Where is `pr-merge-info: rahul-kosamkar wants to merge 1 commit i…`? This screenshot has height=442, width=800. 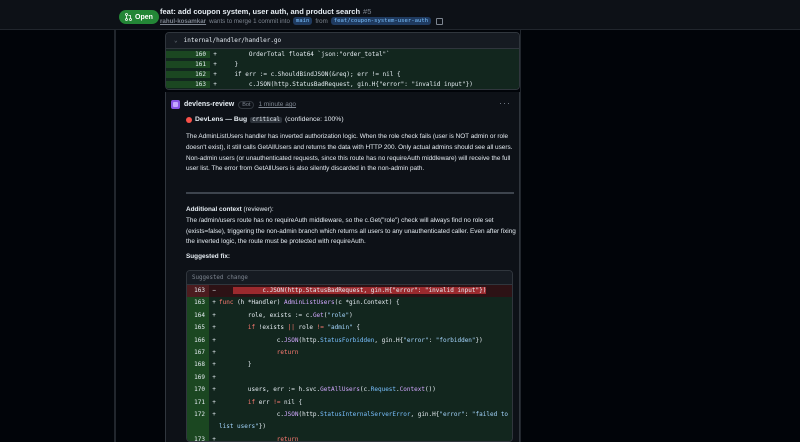
pr-merge-info: rahul-kosamkar wants to merge 1 commit i… is located at coordinates (302, 21).